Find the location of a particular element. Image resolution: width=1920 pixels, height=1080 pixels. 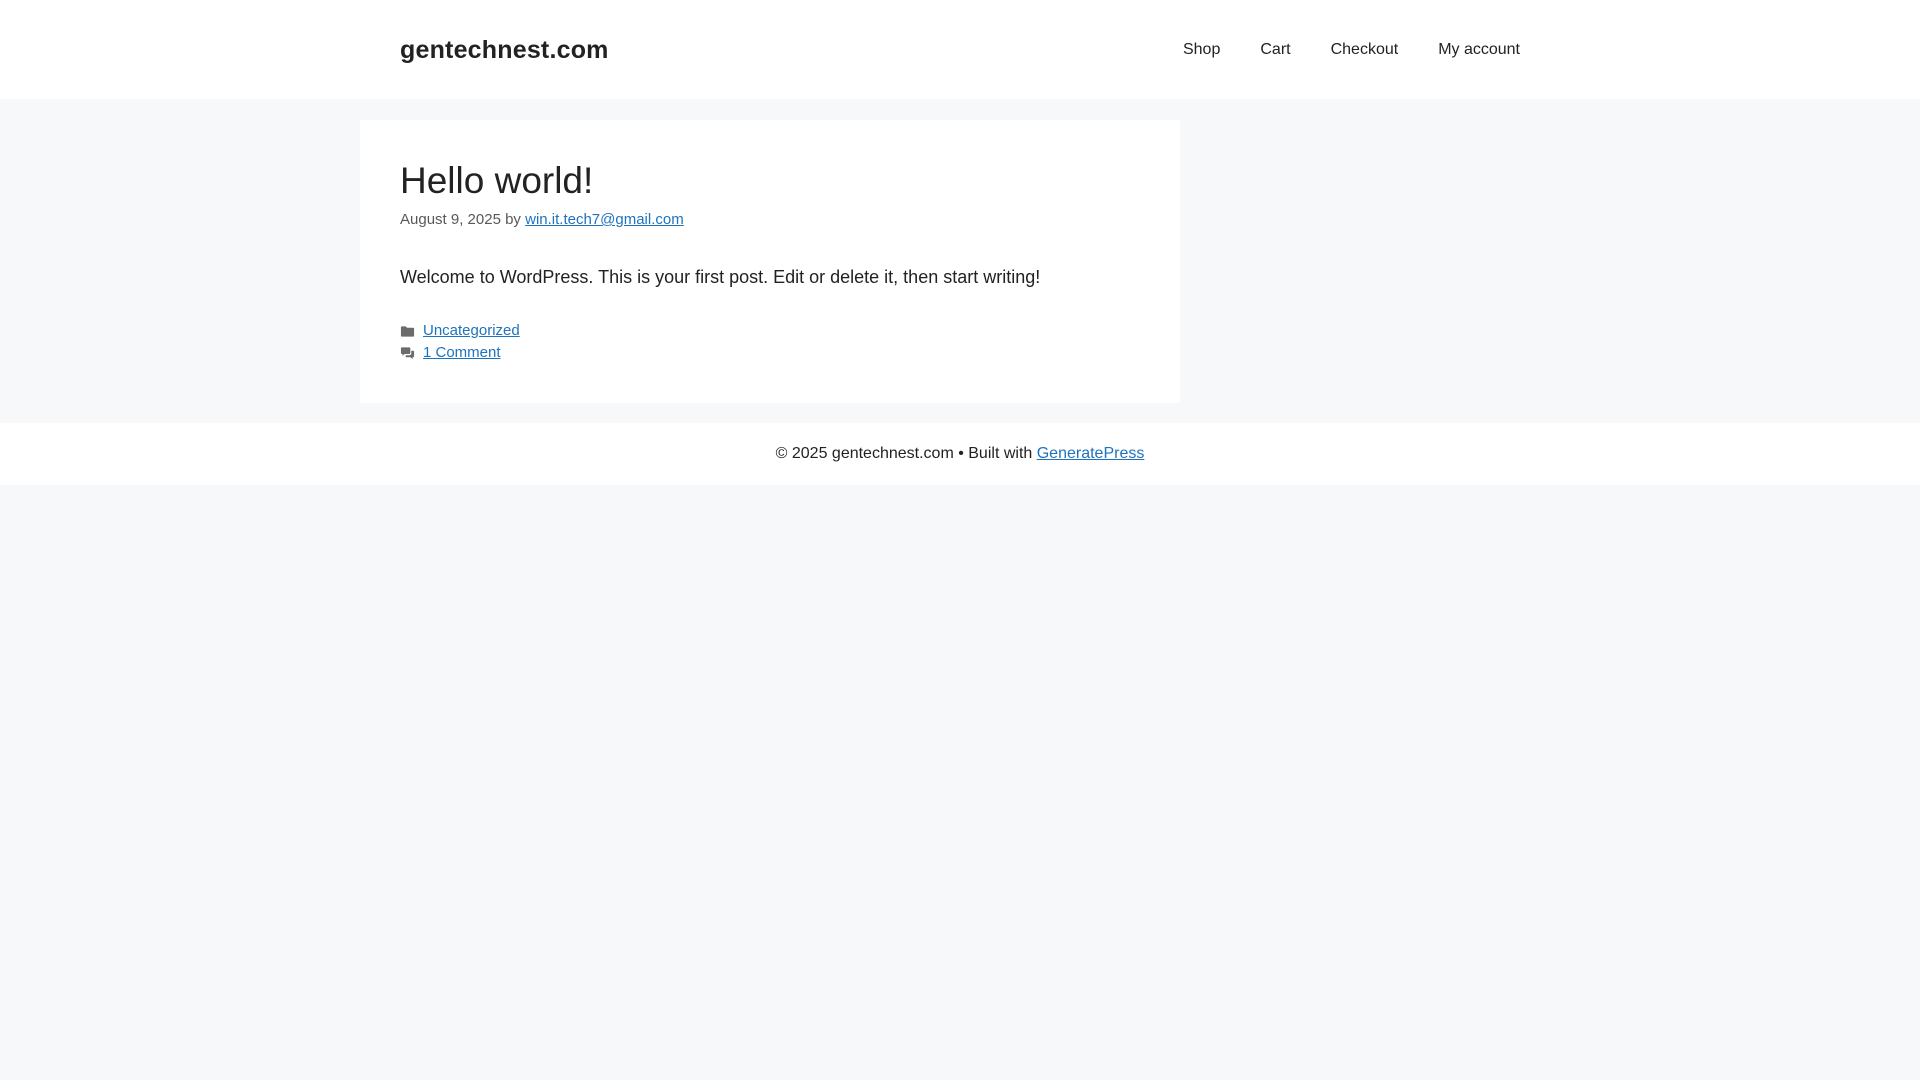

site-title-link: gentechnest.com is located at coordinates (504, 50).